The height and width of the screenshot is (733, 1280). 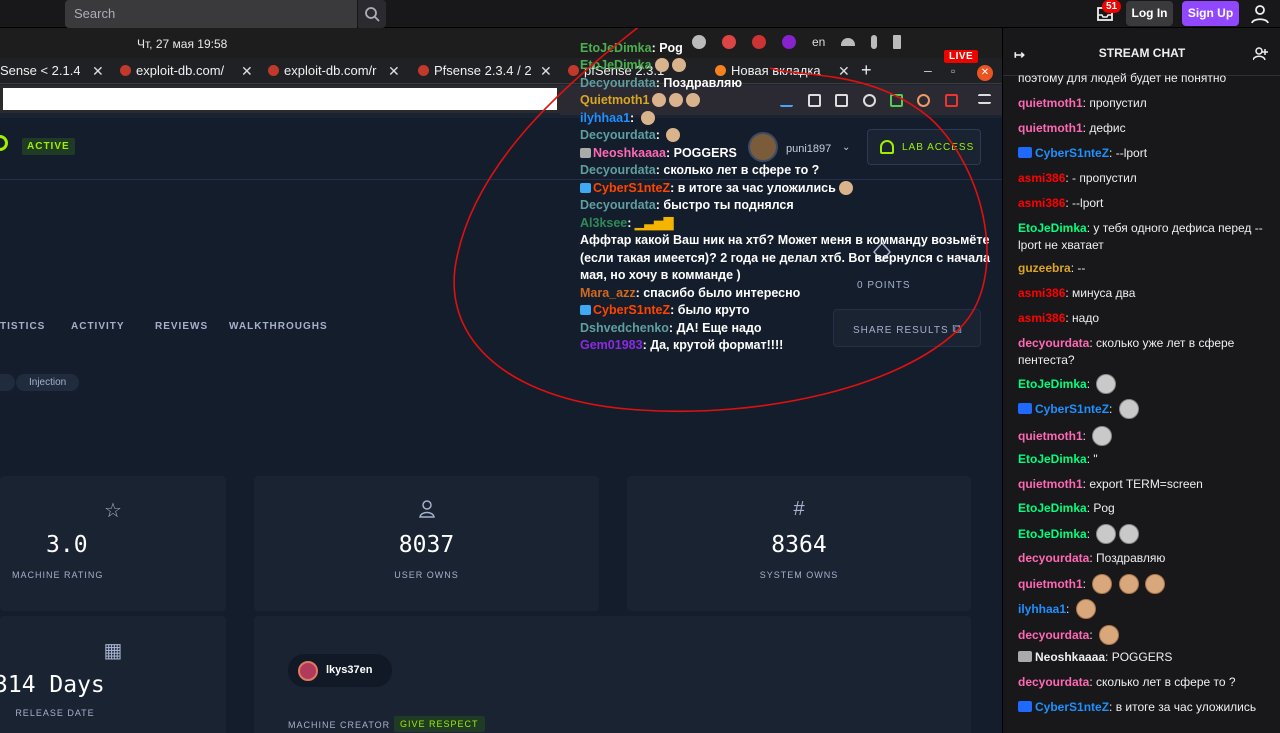 I want to click on chat-header: ↦ STREAM CHAT, so click(x=1141, y=52).